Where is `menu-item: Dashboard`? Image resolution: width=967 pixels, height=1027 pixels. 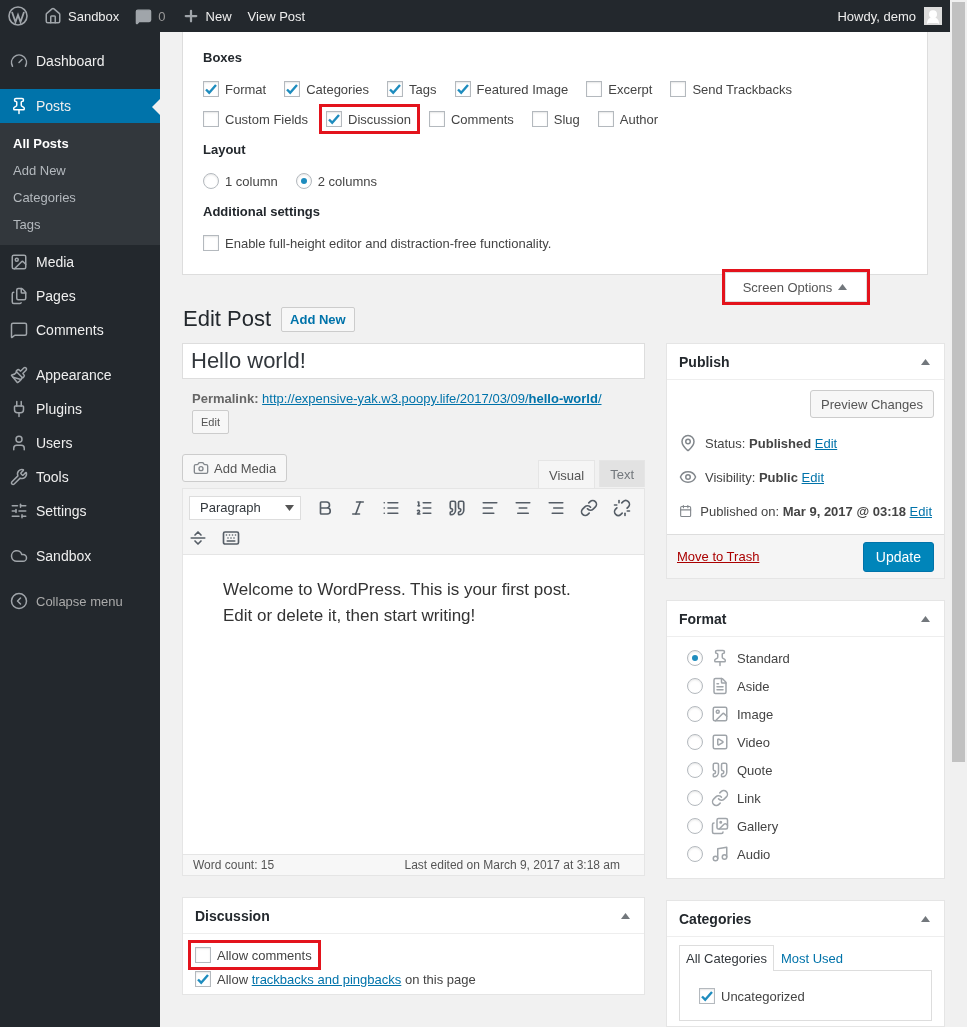 menu-item: Dashboard is located at coordinates (80, 61).